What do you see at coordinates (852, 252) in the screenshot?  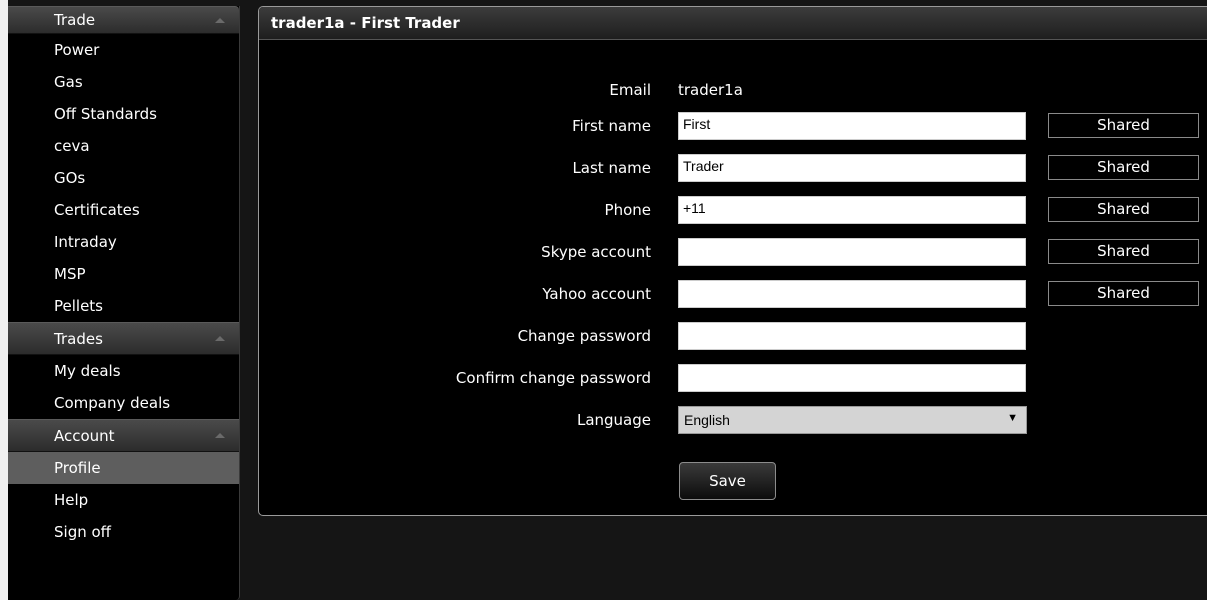 I see `skype-field` at bounding box center [852, 252].